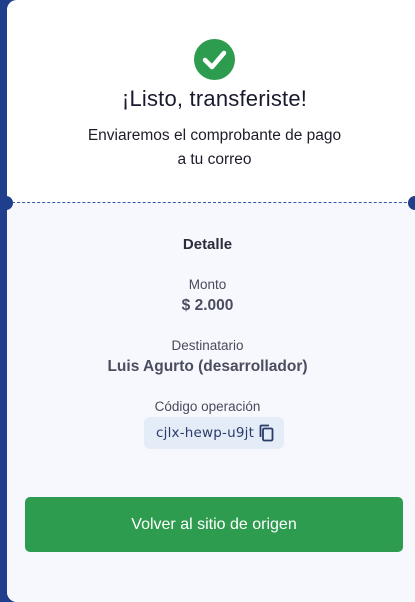 The width and height of the screenshot is (415, 602). Describe the element at coordinates (214, 524) in the screenshot. I see `return-to-origin-button: Volver al sitio de origen` at that location.